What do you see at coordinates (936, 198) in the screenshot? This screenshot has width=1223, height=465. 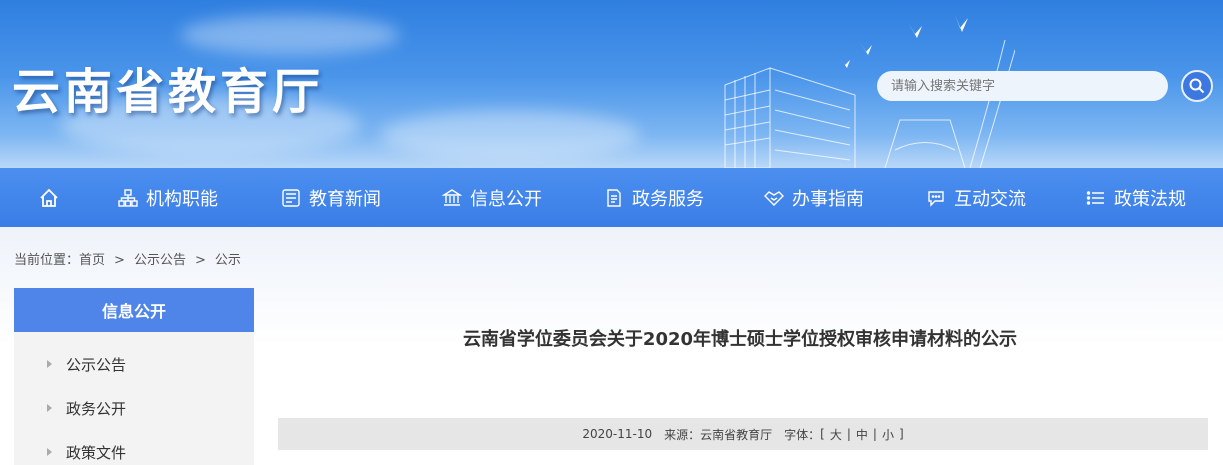 I see `chat-icon` at bounding box center [936, 198].